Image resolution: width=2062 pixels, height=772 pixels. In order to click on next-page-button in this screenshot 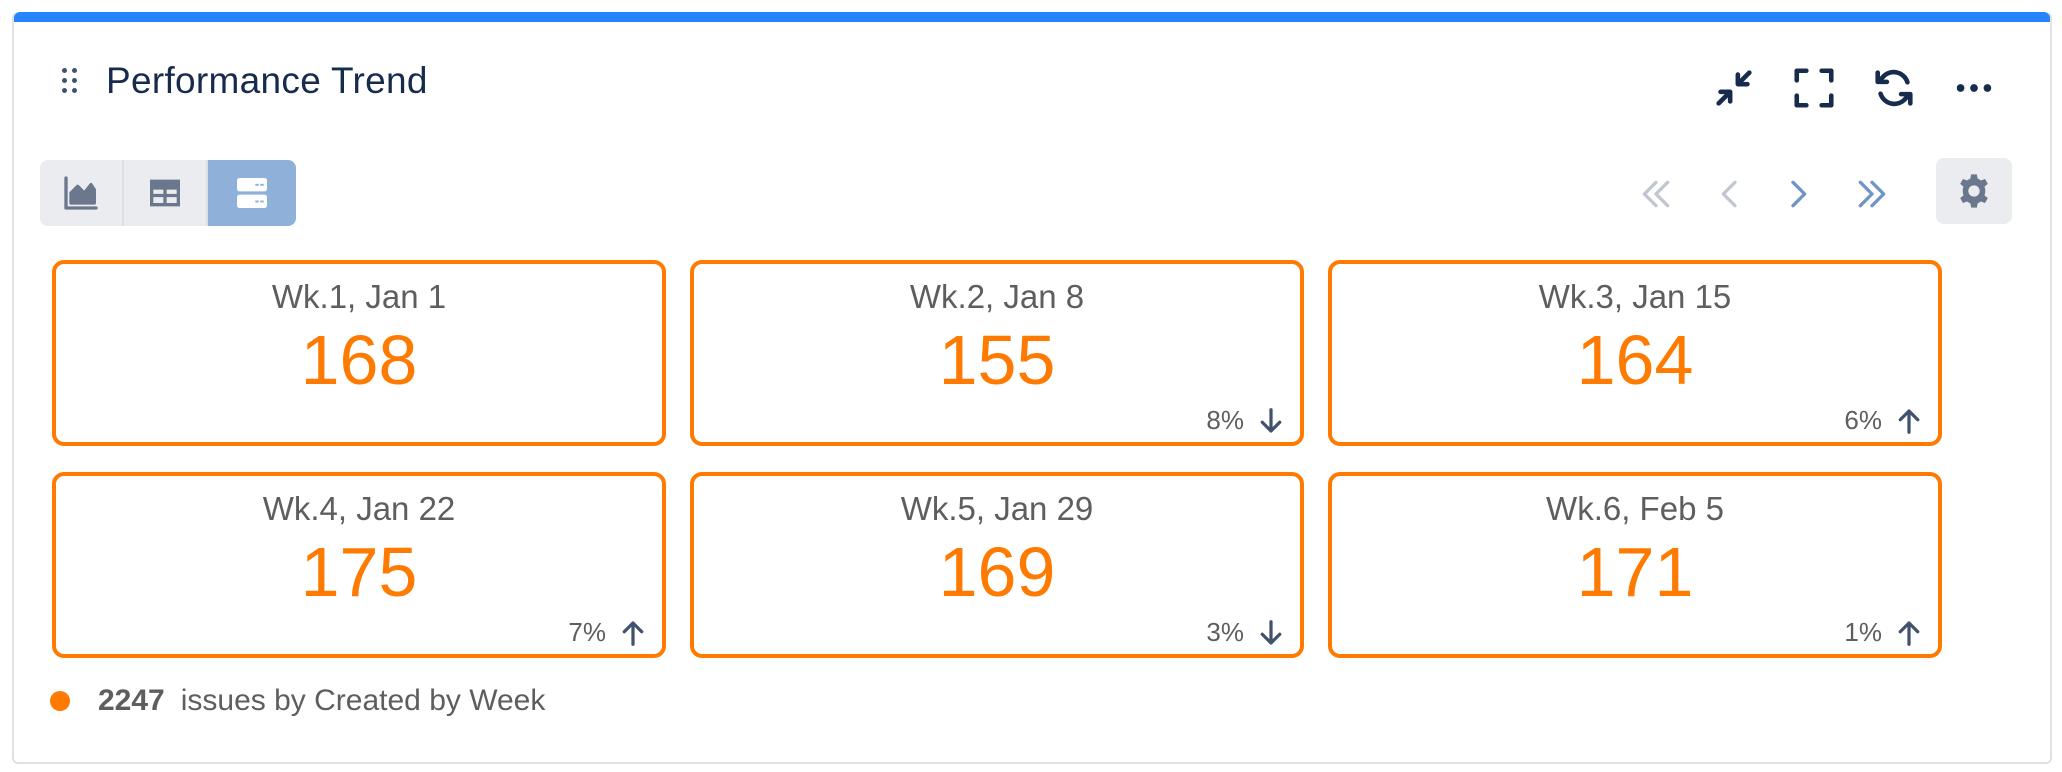, I will do `click(1798, 194)`.